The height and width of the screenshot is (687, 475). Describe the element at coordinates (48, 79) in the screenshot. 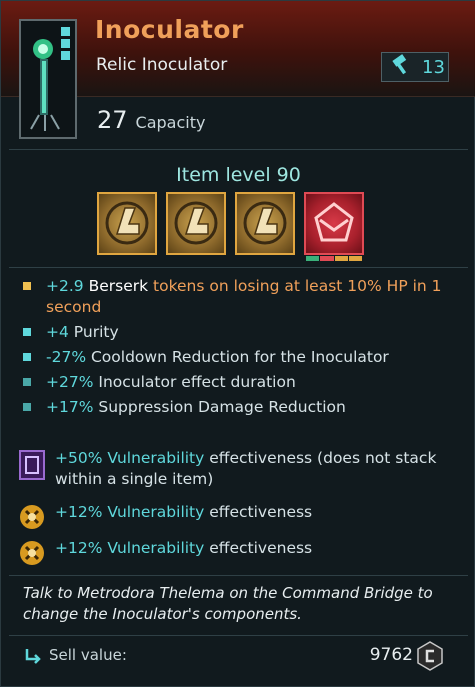

I see `inoculator-thumbnail` at that location.